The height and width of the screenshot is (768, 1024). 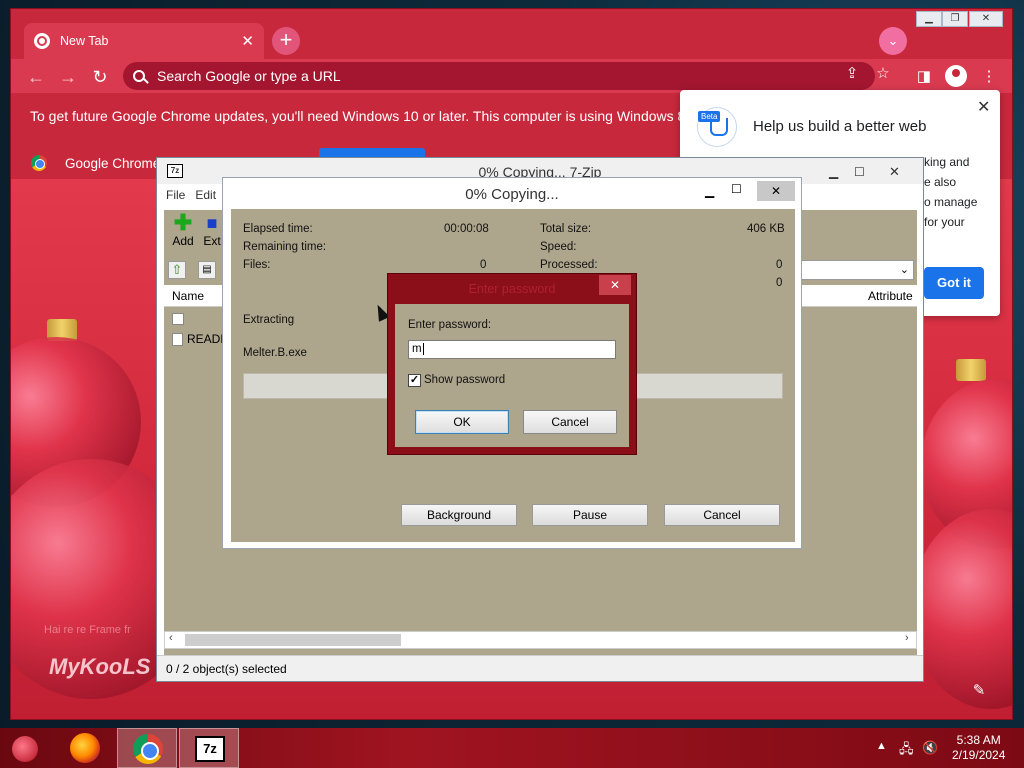 I want to click on files-label: Files:, so click(x=257, y=265).